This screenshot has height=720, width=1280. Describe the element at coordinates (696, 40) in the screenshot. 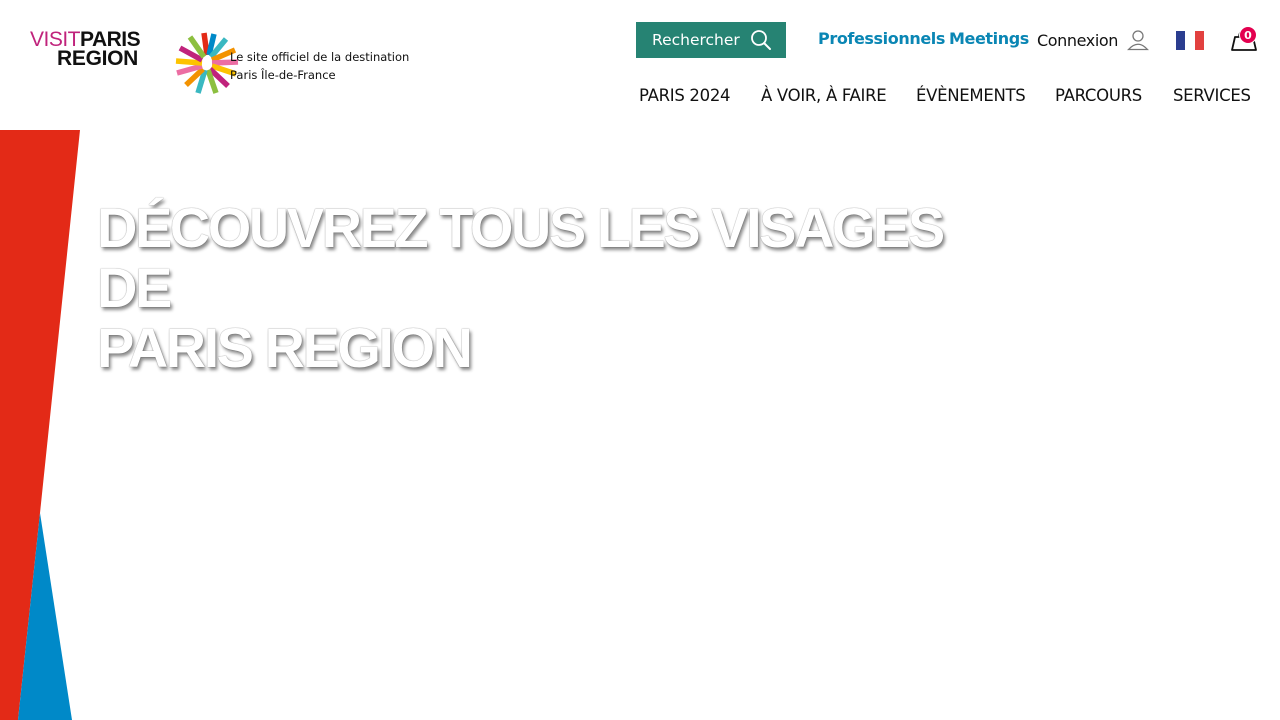

I see `search-button-label: Rechercher` at that location.